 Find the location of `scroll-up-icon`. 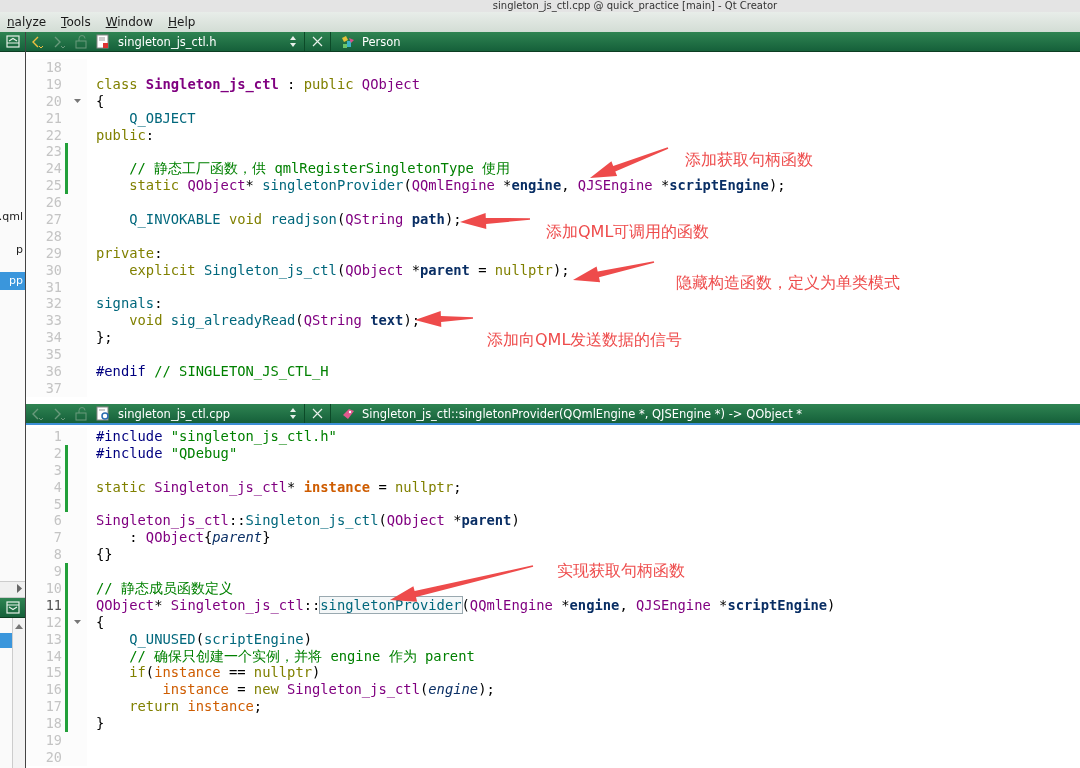

scroll-up-icon is located at coordinates (19, 626).